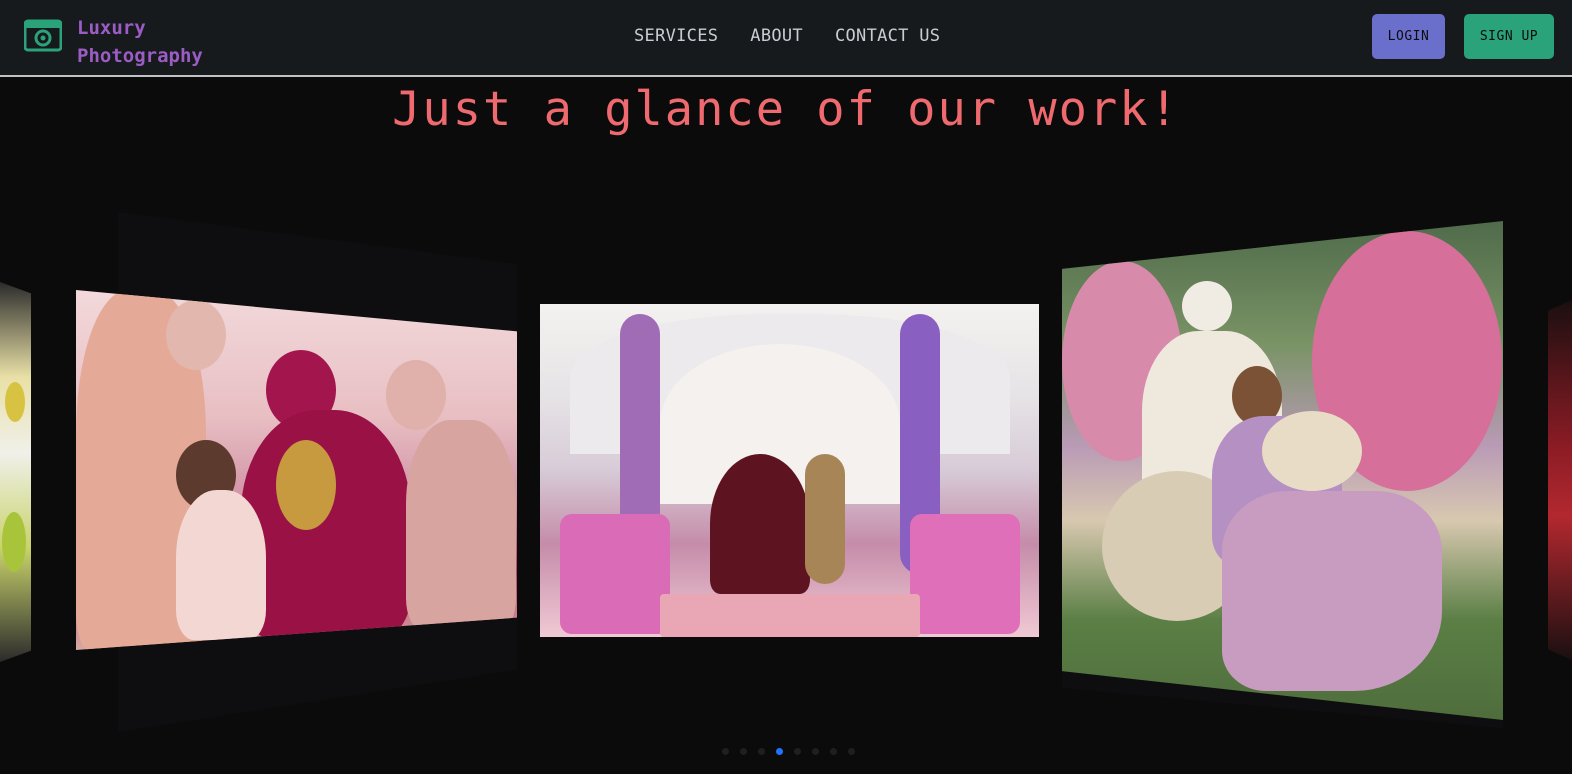 The height and width of the screenshot is (774, 1572). I want to click on carousel-dot-active, so click(779, 751).